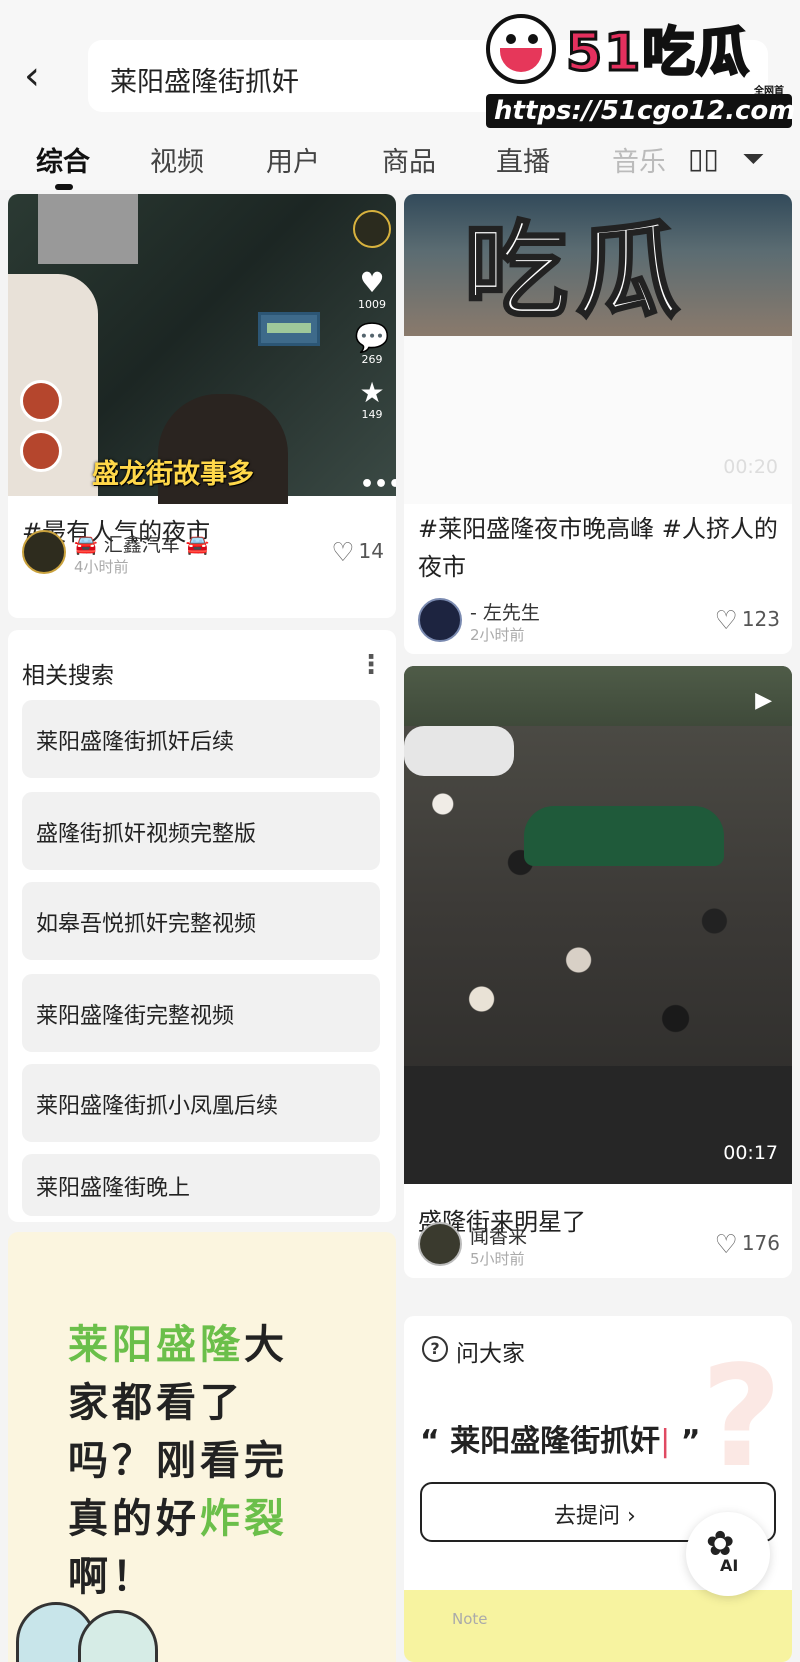 The width and height of the screenshot is (800, 1662). I want to click on ask-quote: “ 莱阳盛隆街抓奸| ”, so click(560, 1438).